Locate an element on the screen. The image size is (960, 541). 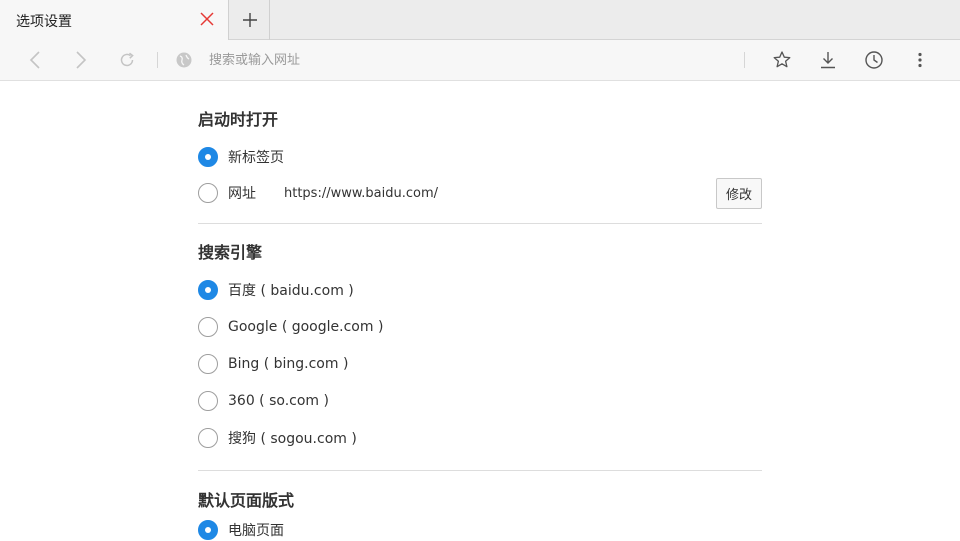
close-icon is located at coordinates (207, 19).